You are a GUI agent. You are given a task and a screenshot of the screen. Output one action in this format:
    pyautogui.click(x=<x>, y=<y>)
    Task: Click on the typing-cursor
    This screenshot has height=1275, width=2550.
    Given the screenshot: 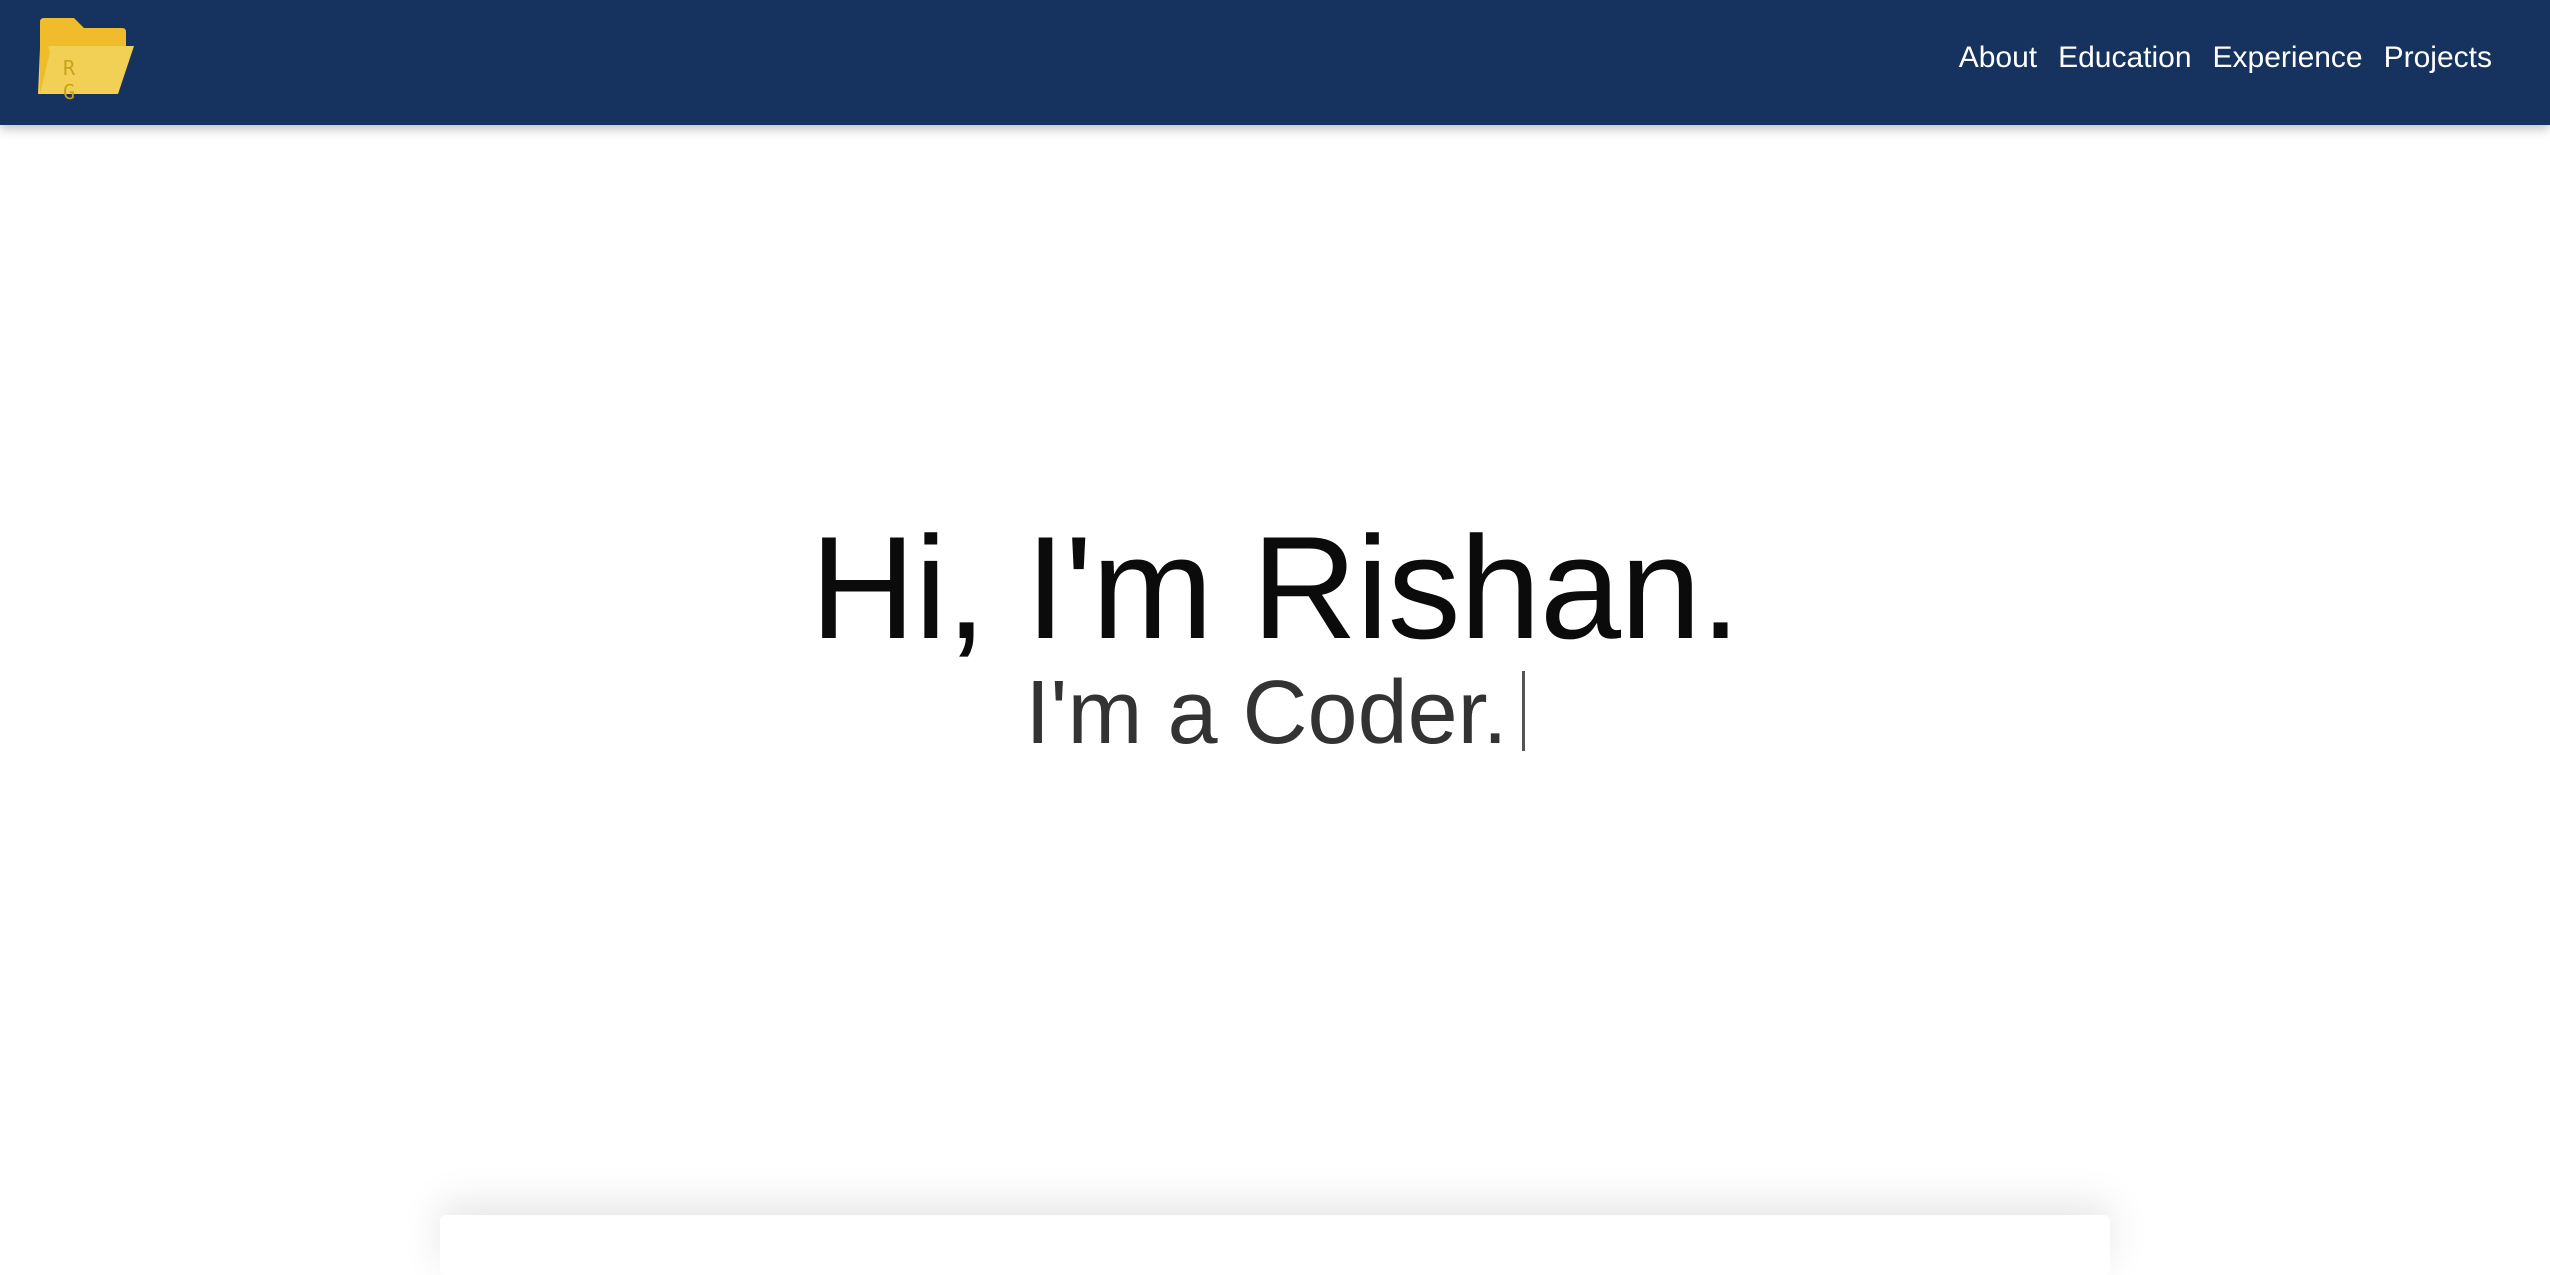 What is the action you would take?
    pyautogui.click(x=1523, y=711)
    